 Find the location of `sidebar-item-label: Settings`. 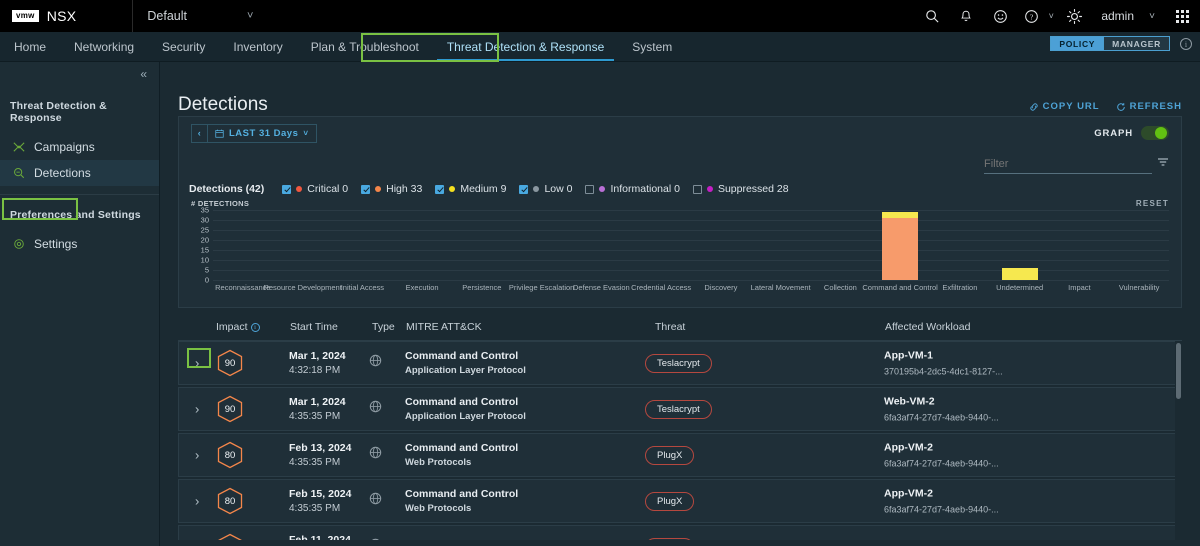

sidebar-item-label: Settings is located at coordinates (56, 244).